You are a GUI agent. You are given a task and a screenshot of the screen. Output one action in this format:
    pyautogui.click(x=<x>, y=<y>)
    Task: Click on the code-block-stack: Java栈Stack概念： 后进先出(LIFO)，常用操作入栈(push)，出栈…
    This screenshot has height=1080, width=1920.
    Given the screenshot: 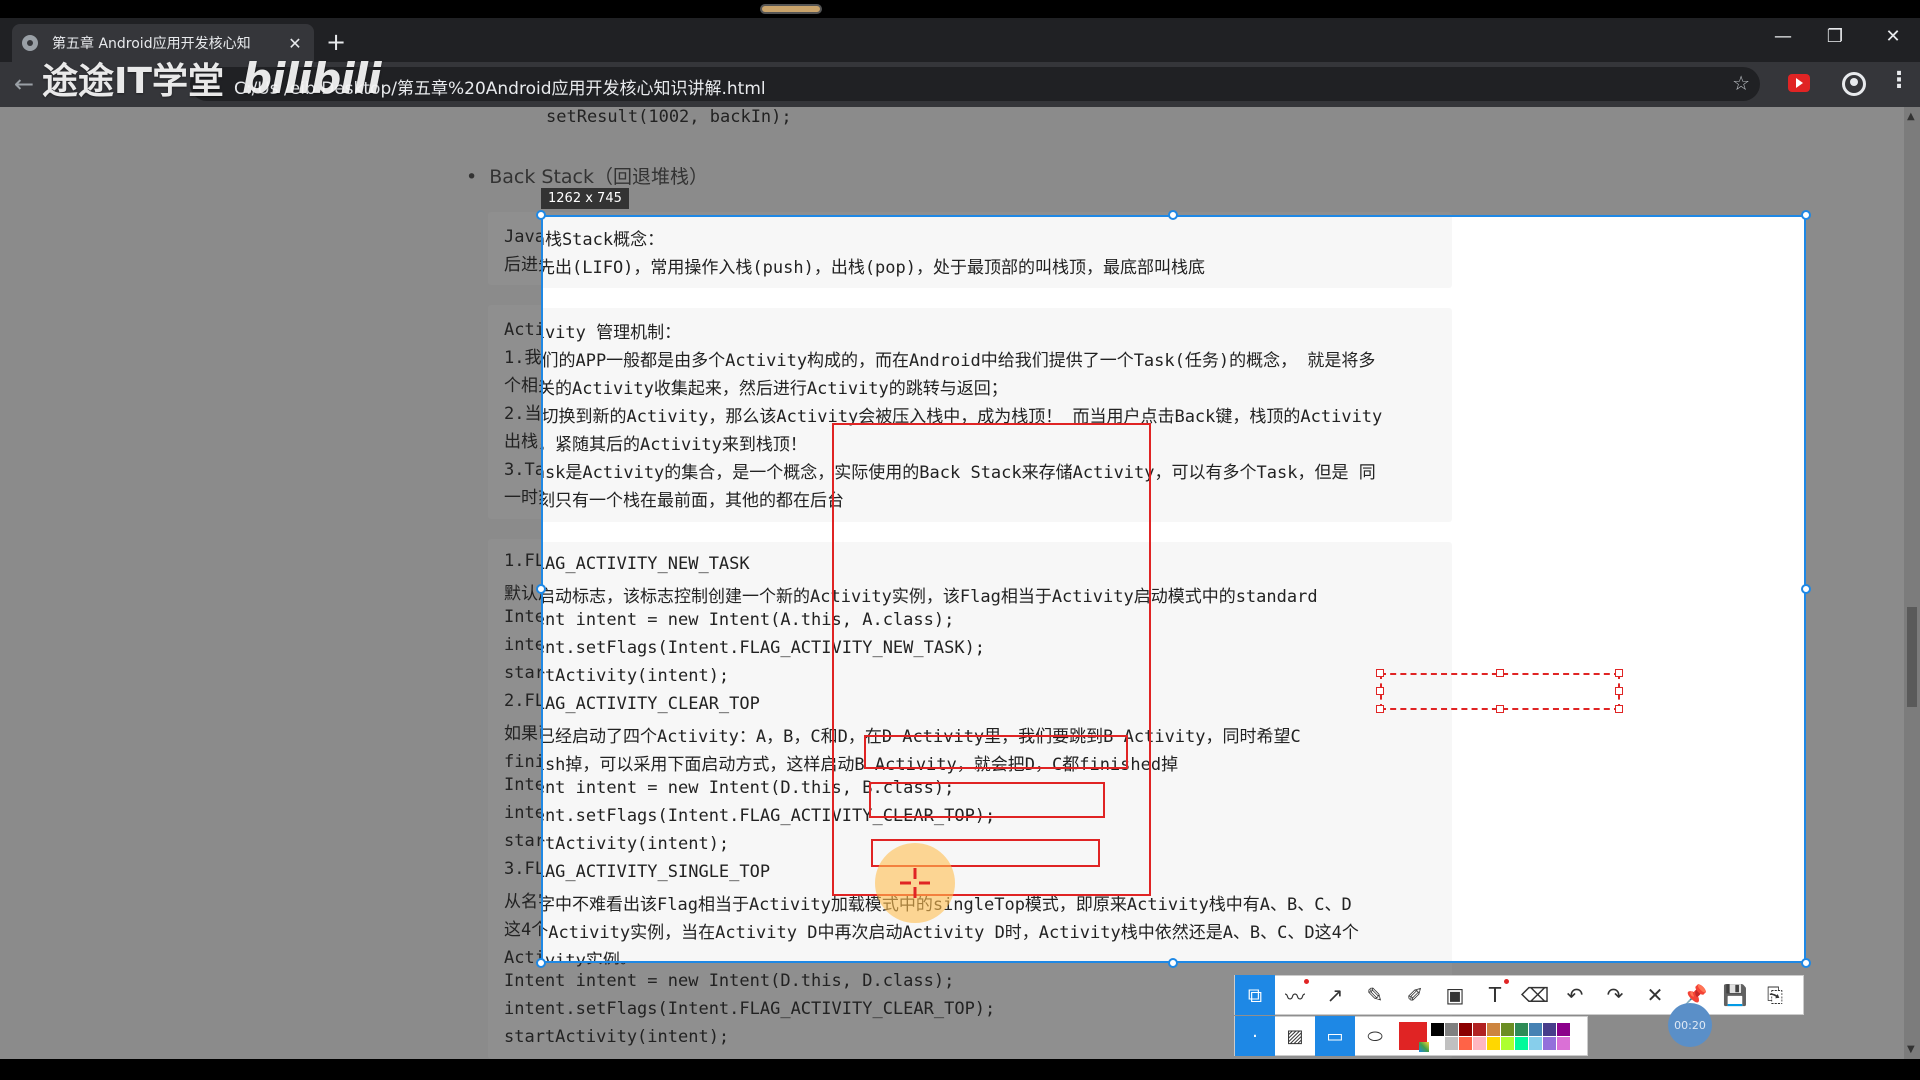 What is the action you would take?
    pyautogui.click(x=997, y=252)
    